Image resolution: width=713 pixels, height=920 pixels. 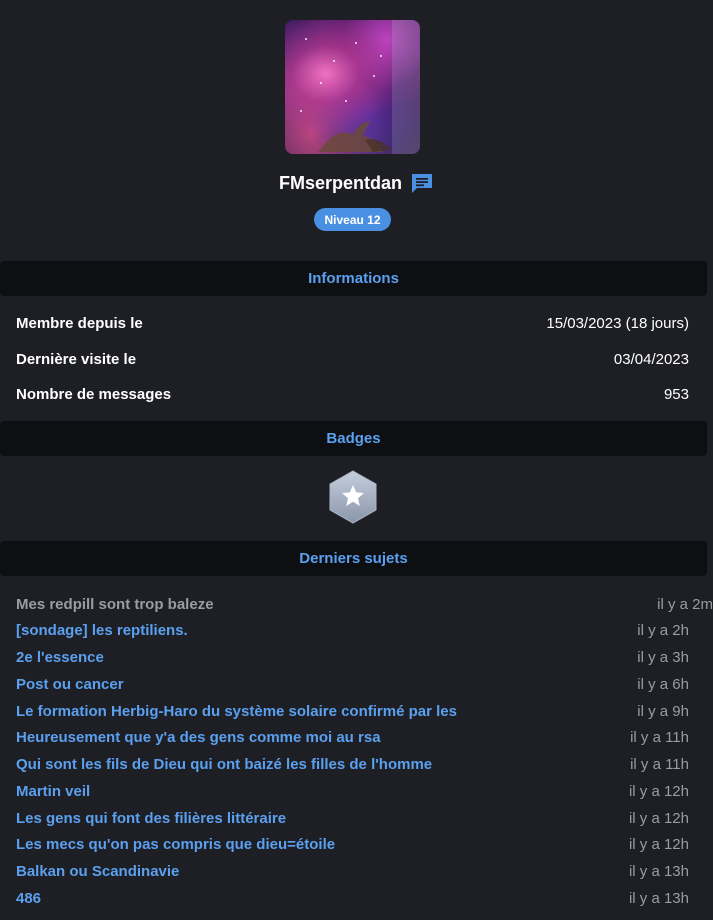 I want to click on topic-time: il y a 2m, so click(x=685, y=604).